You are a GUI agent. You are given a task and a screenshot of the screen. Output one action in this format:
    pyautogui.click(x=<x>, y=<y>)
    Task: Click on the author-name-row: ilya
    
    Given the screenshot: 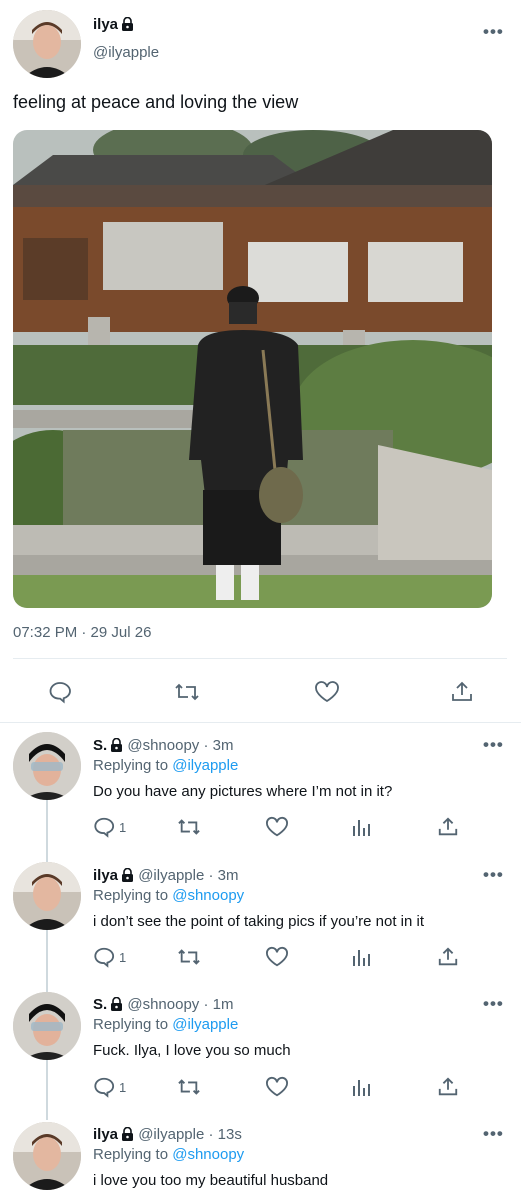 What is the action you would take?
    pyautogui.click(x=113, y=26)
    